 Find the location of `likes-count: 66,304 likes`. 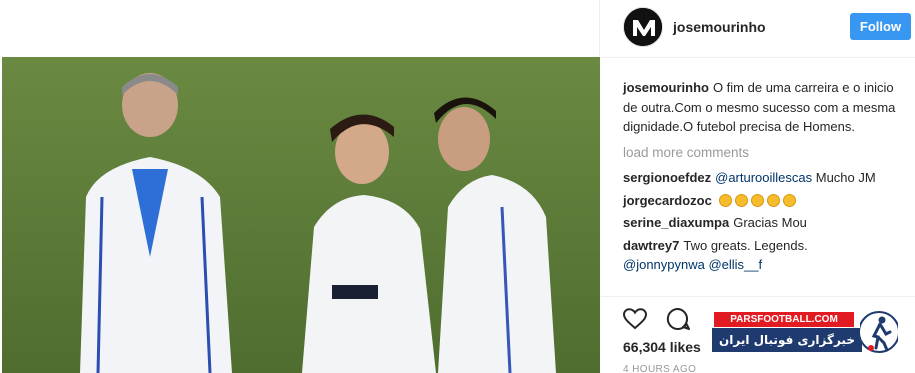

likes-count: 66,304 likes is located at coordinates (662, 347).